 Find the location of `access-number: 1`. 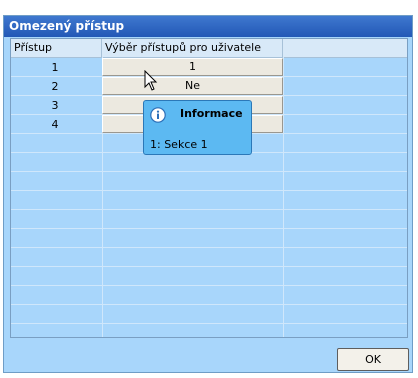

access-number: 1 is located at coordinates (55, 67).